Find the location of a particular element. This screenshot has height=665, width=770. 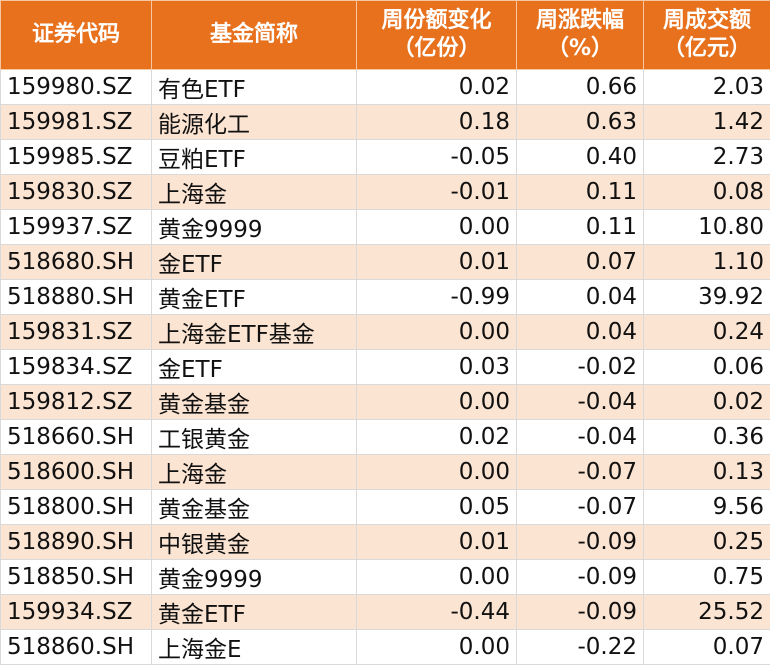

table-row: 518800.SH黄金基金0.05-0.079.56 is located at coordinates (385, 507).